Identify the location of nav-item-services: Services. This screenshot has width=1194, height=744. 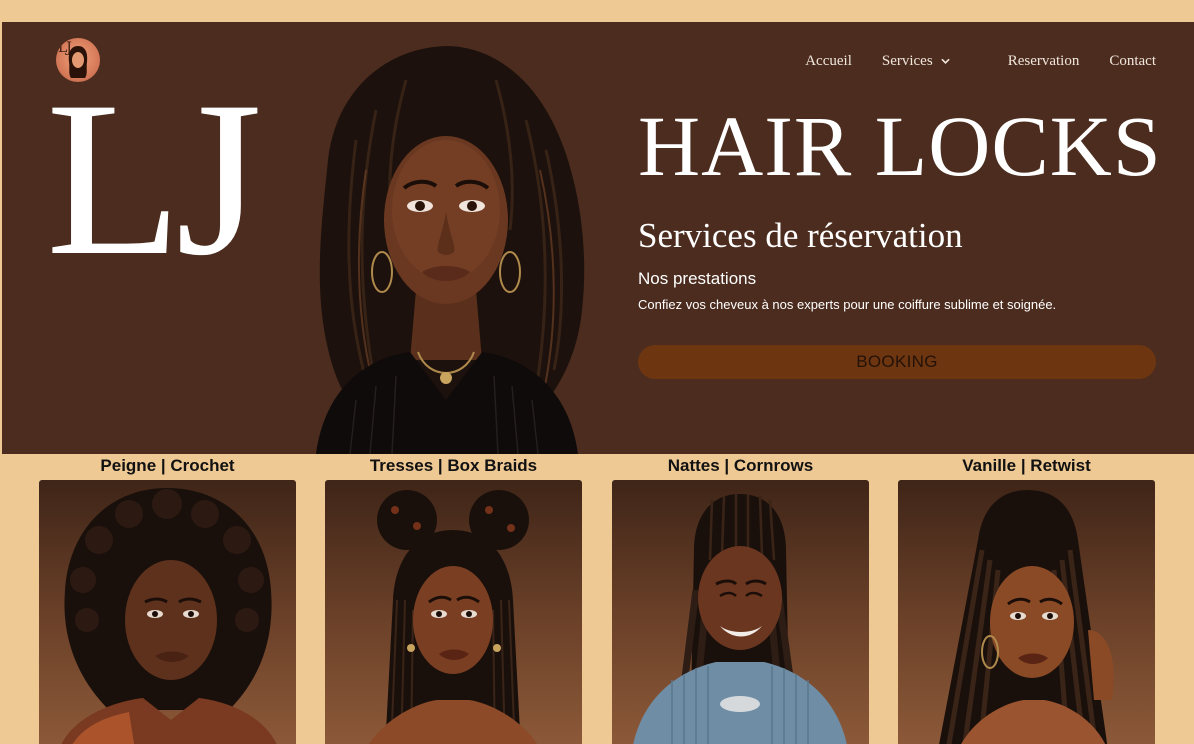
(916, 61).